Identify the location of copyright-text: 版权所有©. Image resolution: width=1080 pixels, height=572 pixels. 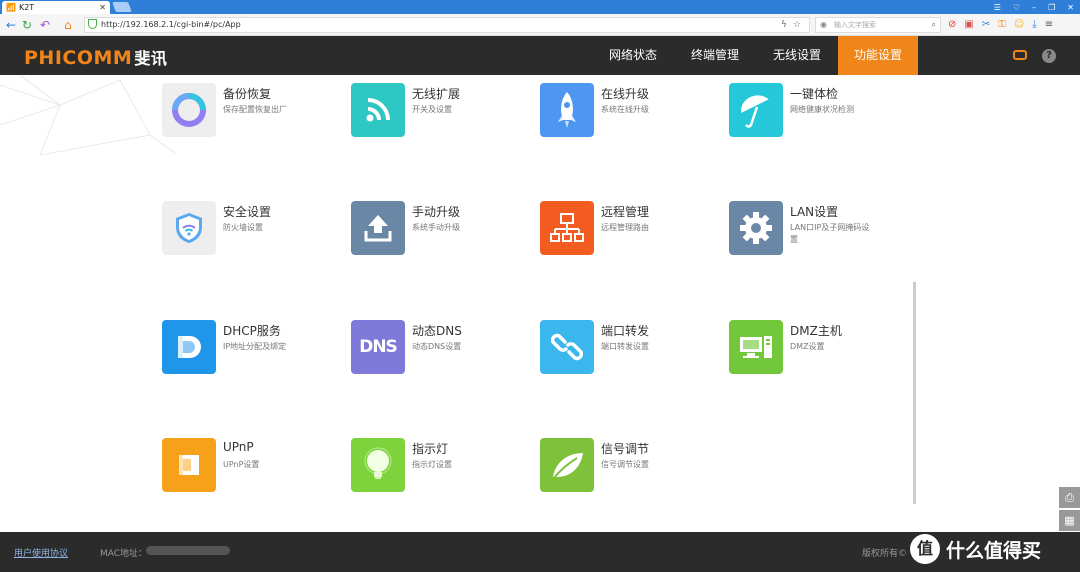
(885, 554).